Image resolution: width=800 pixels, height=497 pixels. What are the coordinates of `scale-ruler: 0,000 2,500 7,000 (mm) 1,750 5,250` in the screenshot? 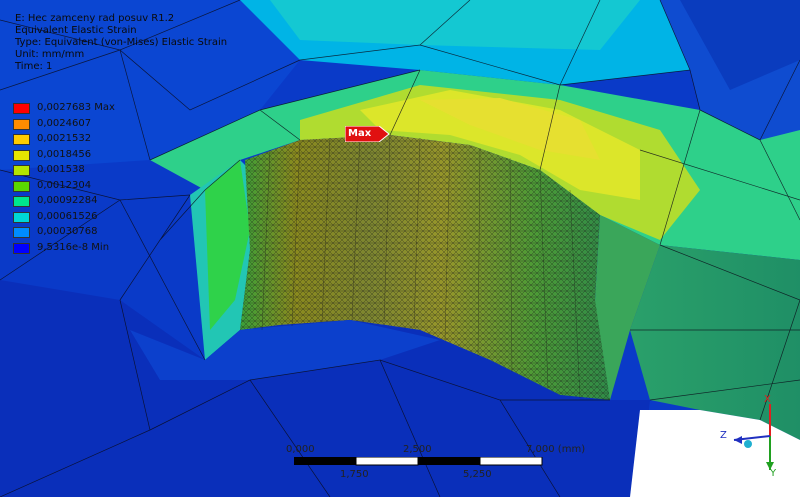 It's located at (427, 462).